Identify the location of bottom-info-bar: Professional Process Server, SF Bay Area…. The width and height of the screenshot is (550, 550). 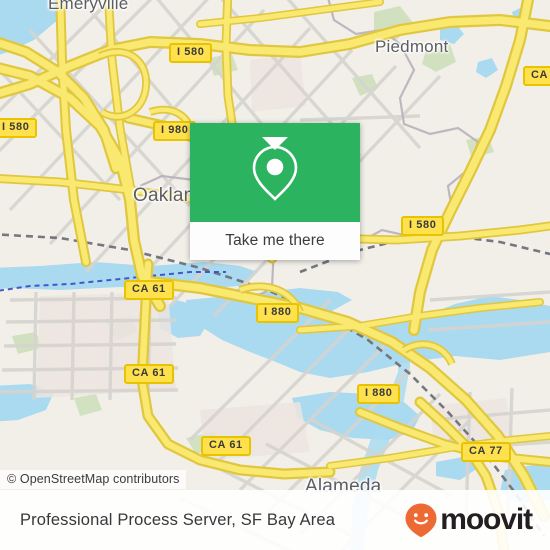
(275, 520).